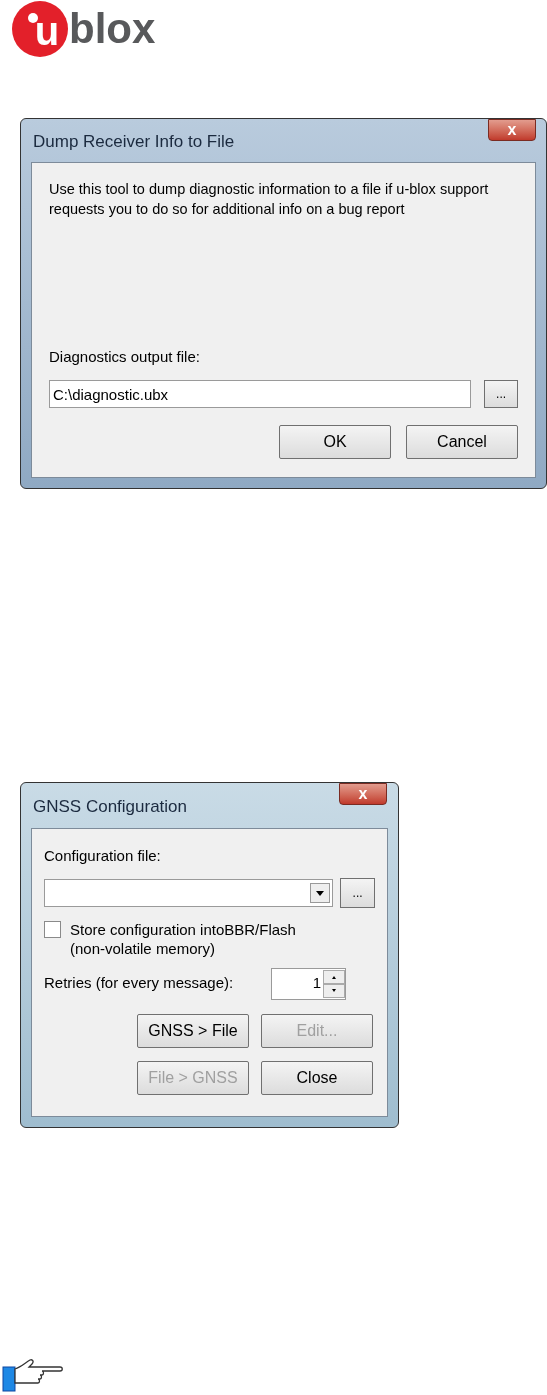 This screenshot has height=1395, width=547. I want to click on dialog-button: Close, so click(317, 1077).